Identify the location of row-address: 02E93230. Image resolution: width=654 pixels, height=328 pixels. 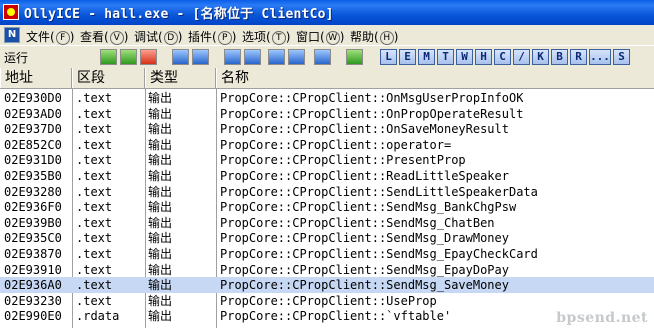
(33, 300).